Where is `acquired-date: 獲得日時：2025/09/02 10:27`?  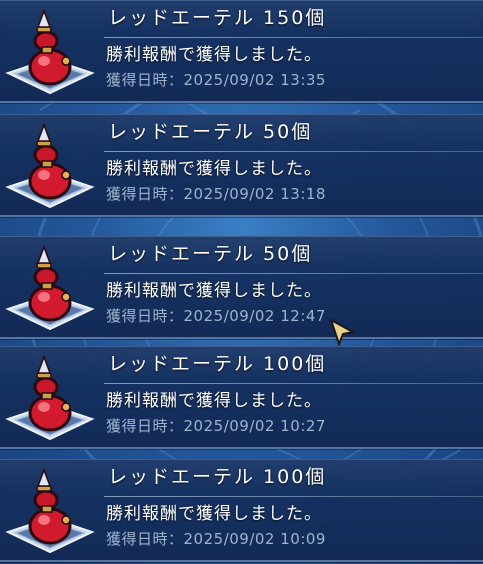 acquired-date: 獲得日時：2025/09/02 10:27 is located at coordinates (216, 426).